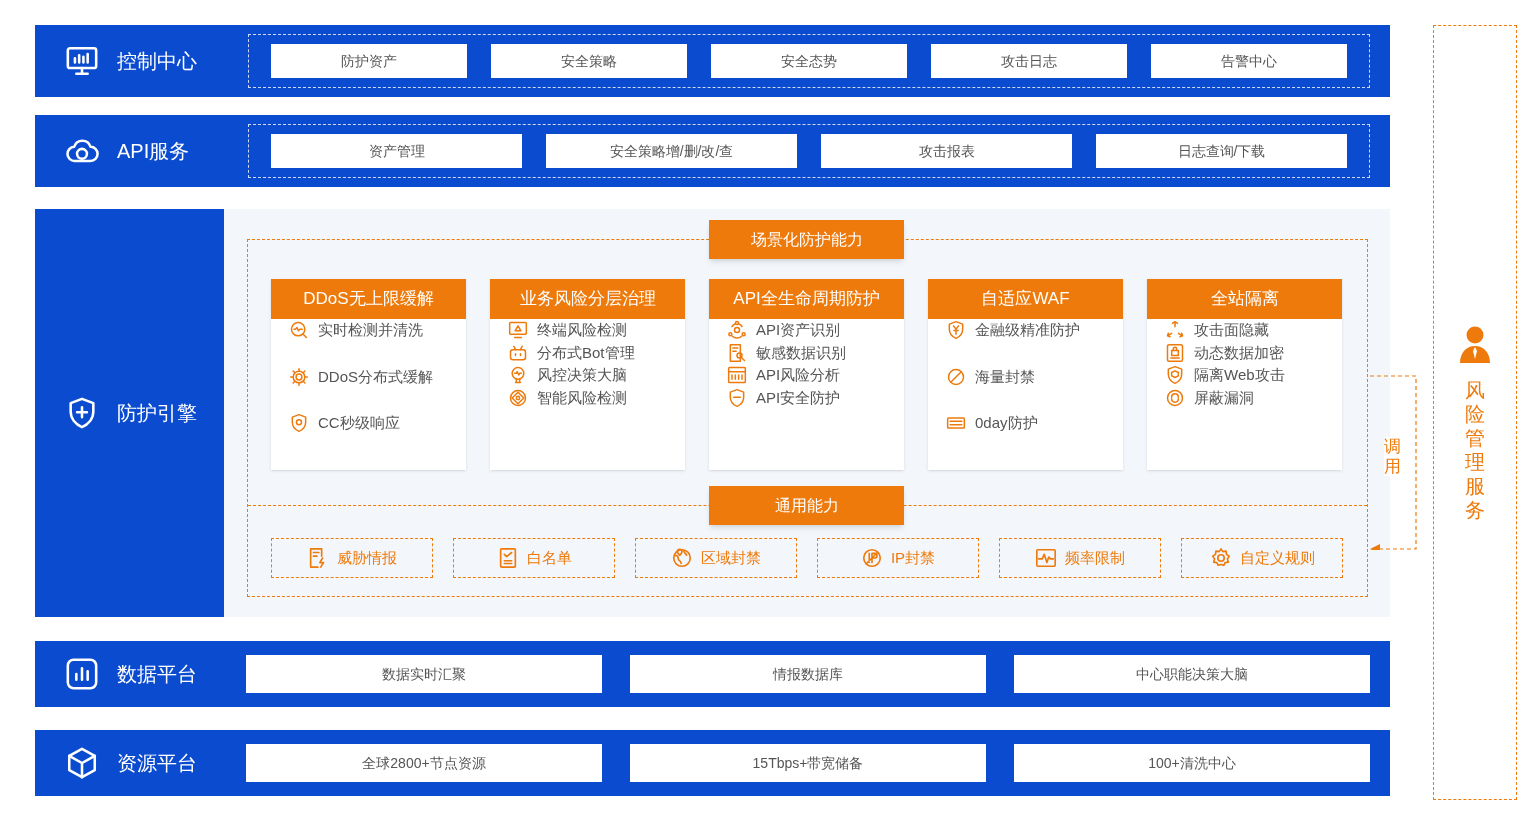 Image resolution: width=1529 pixels, height=821 pixels. Describe the element at coordinates (375, 376) in the screenshot. I see `capability-item: DDoS分布式缓解` at that location.